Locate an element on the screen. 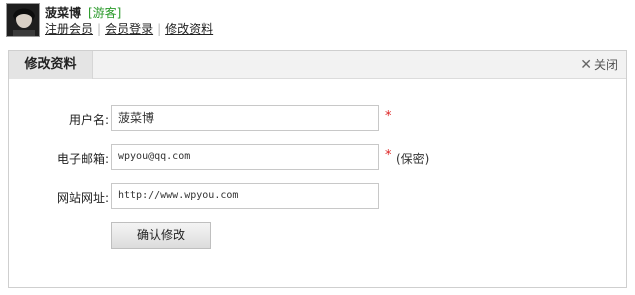  login-link: 会员登录 is located at coordinates (129, 29).